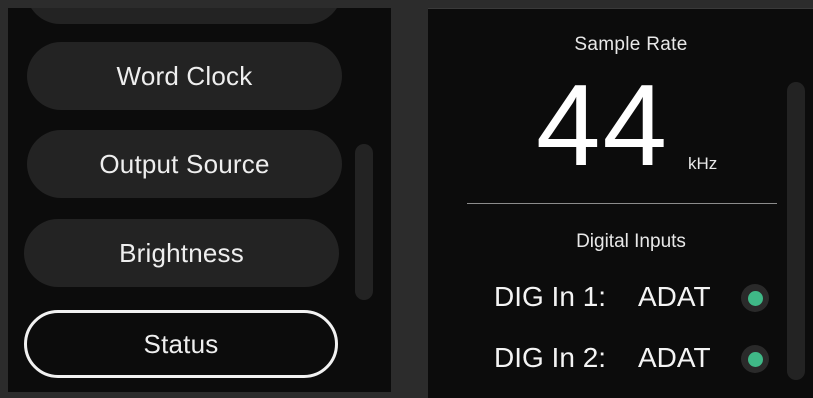 This screenshot has width=813, height=398. I want to click on sample-rate-label: Sample Rate, so click(631, 44).